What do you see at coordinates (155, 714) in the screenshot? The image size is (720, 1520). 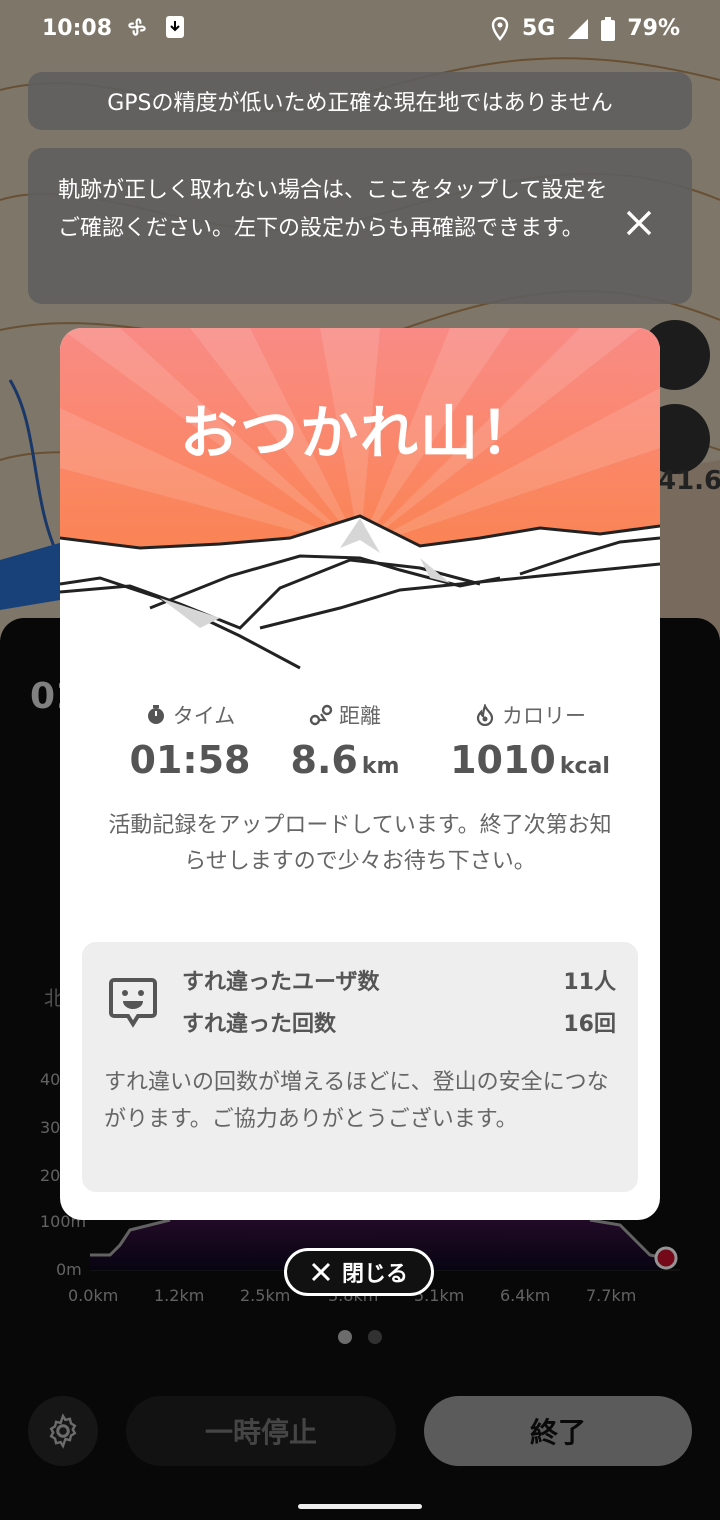 I see `stopwatch-icon` at bounding box center [155, 714].